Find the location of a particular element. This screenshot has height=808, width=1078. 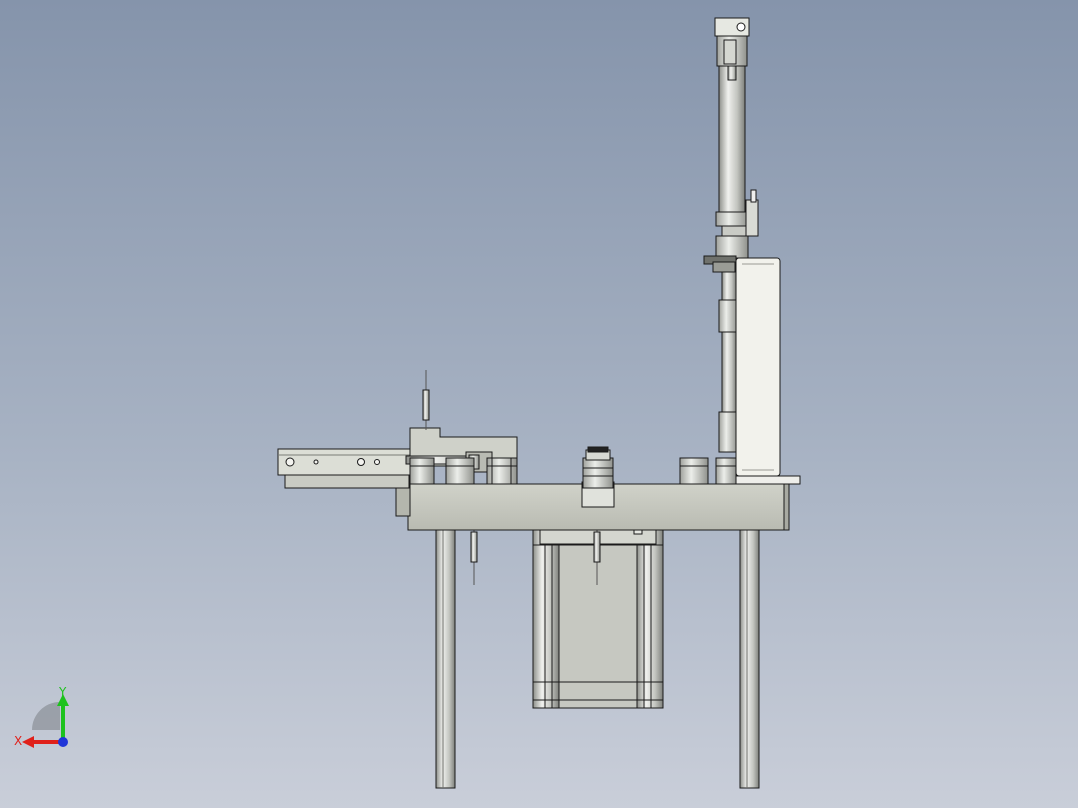

z-axis-dot is located at coordinates (63, 742).